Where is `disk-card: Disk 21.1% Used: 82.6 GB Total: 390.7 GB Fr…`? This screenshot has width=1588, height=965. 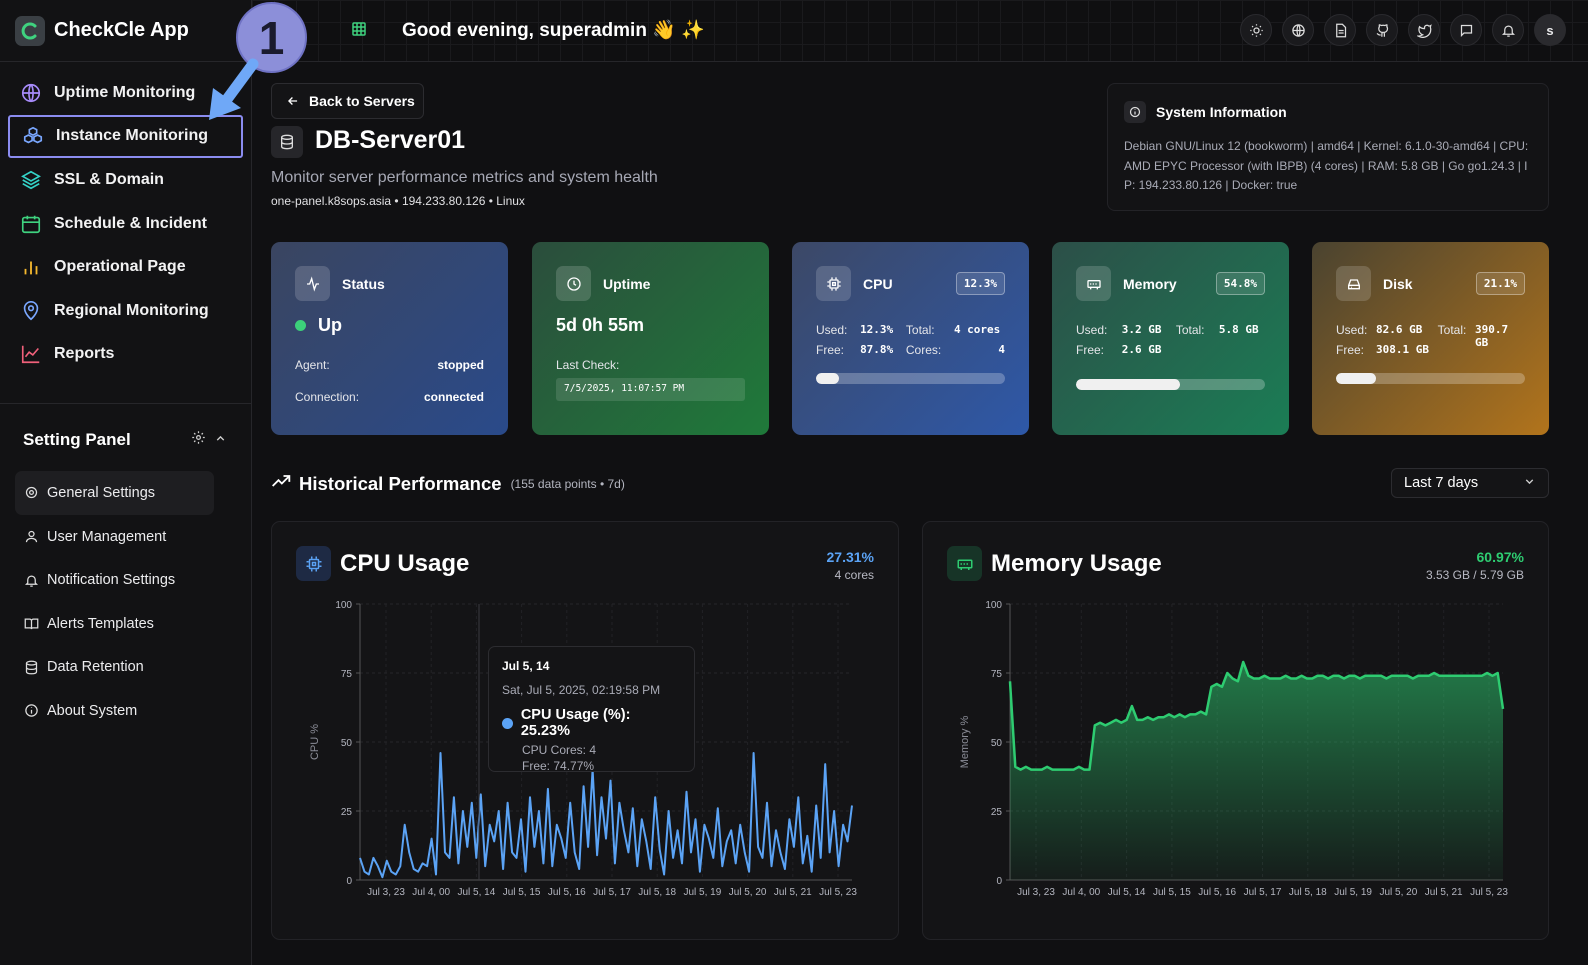 disk-card: Disk 21.1% Used: 82.6 GB Total: 390.7 GB Fr… is located at coordinates (1430, 338).